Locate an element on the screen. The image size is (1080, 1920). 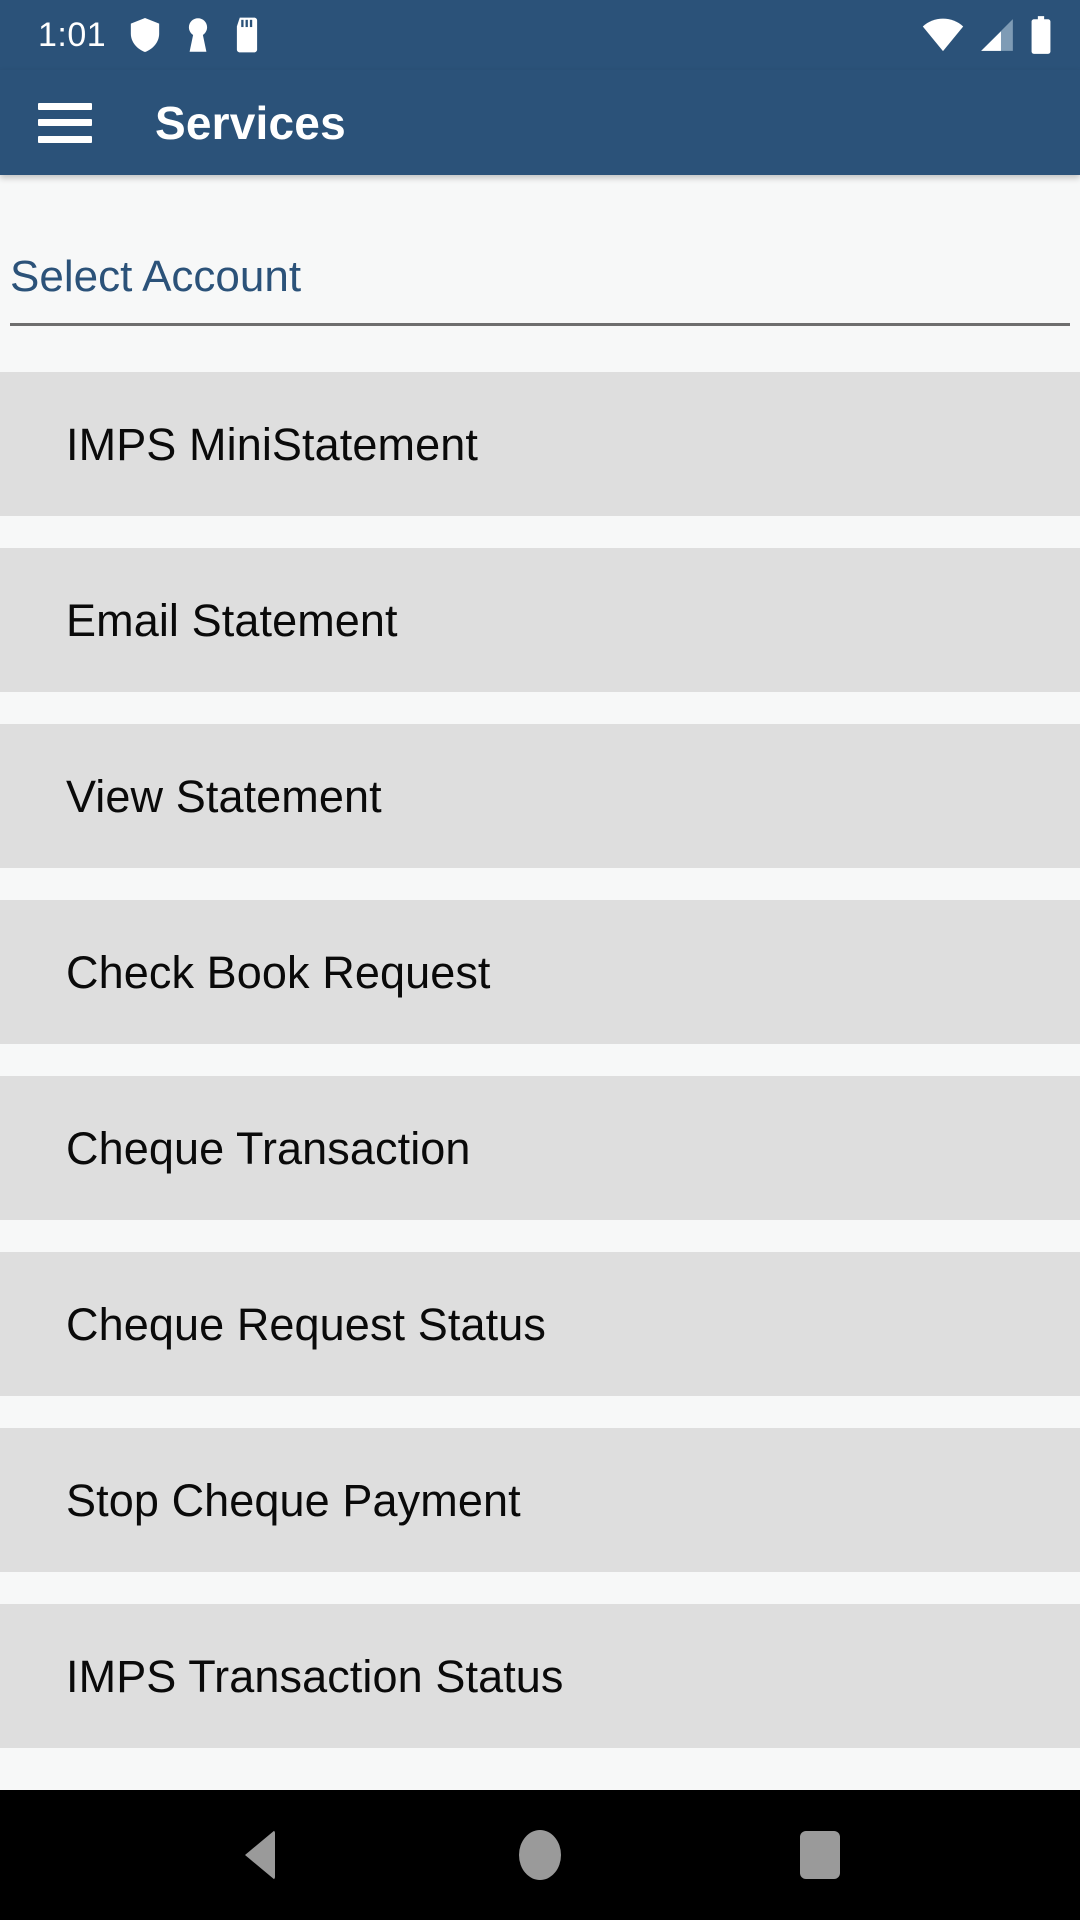
service-list-item-label: View Statement is located at coordinates (224, 796).